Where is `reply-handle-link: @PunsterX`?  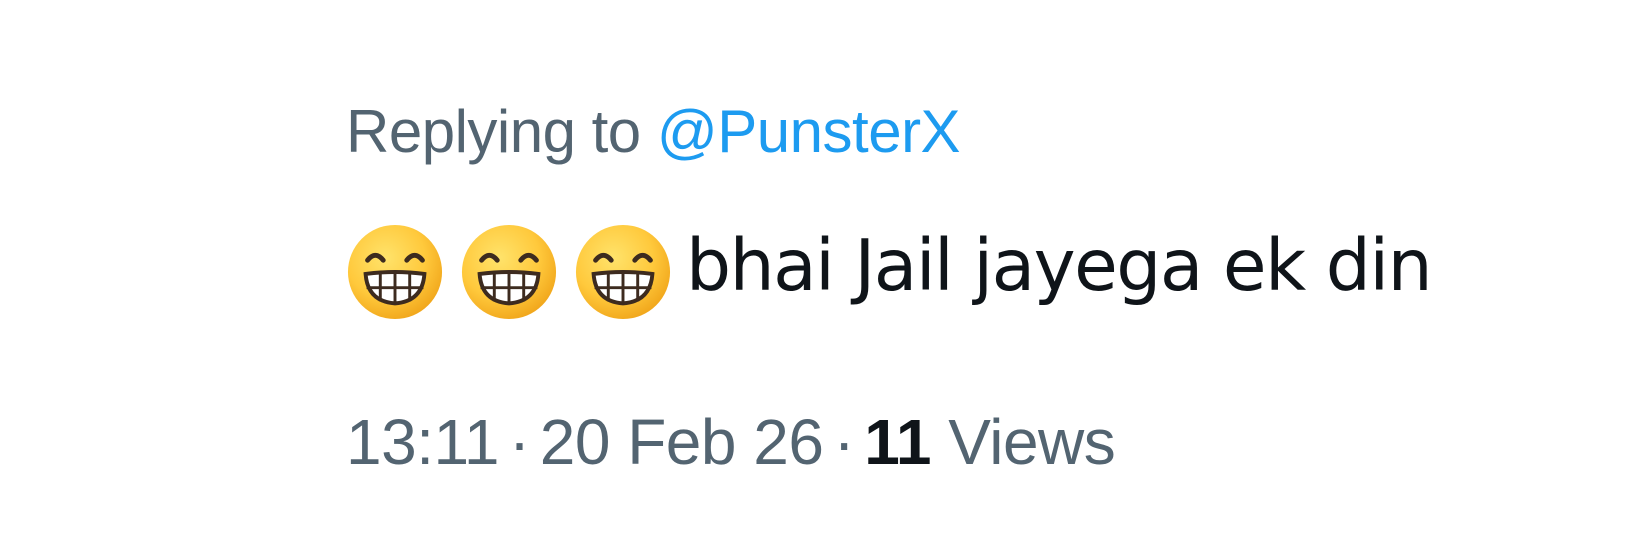 reply-handle-link: @PunsterX is located at coordinates (809, 131).